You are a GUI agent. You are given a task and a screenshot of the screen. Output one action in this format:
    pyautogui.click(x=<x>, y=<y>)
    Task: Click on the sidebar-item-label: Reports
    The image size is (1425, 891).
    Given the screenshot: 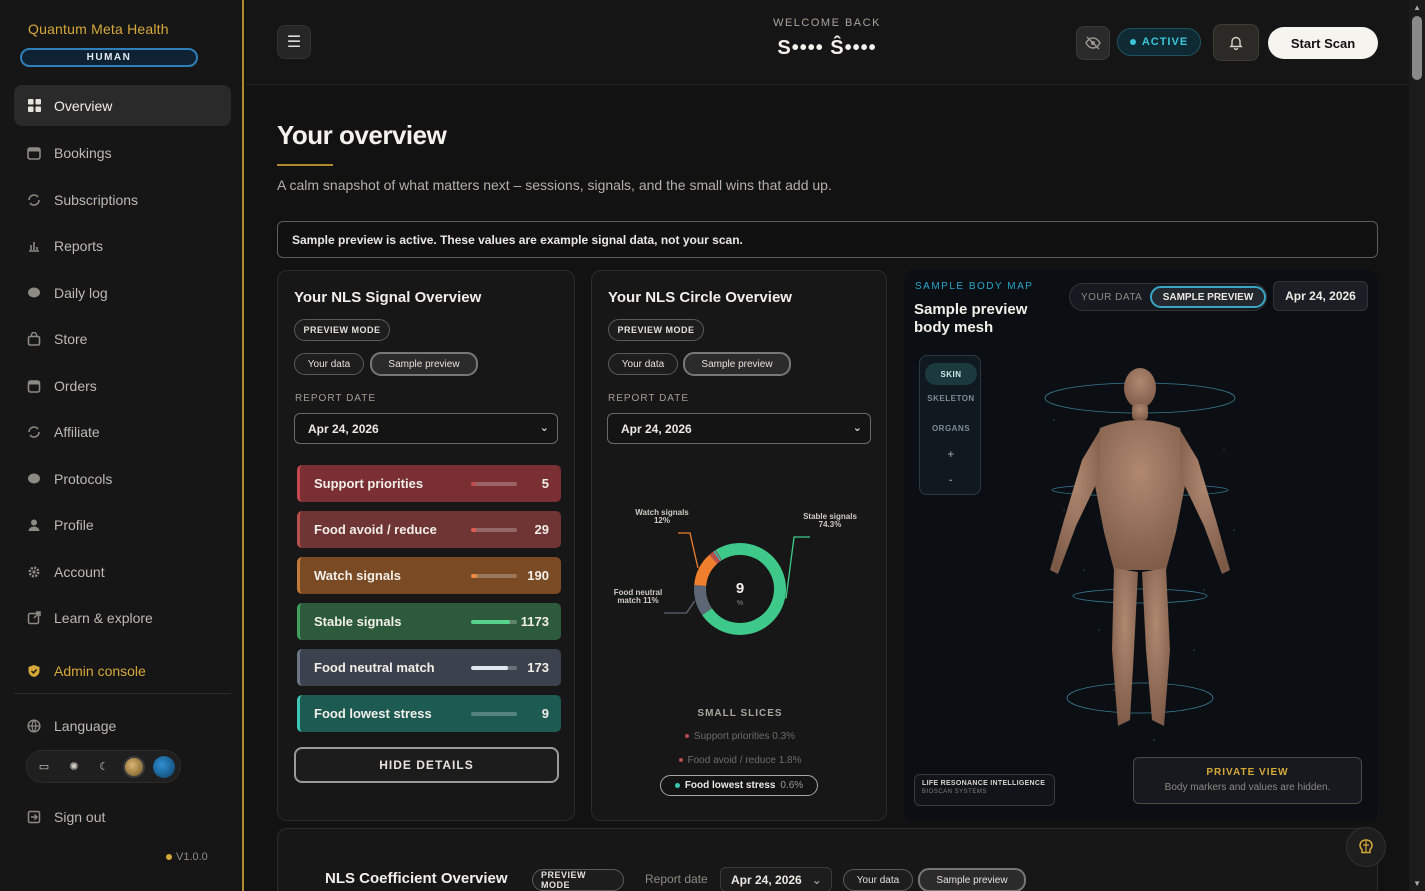 What is the action you would take?
    pyautogui.click(x=79, y=245)
    